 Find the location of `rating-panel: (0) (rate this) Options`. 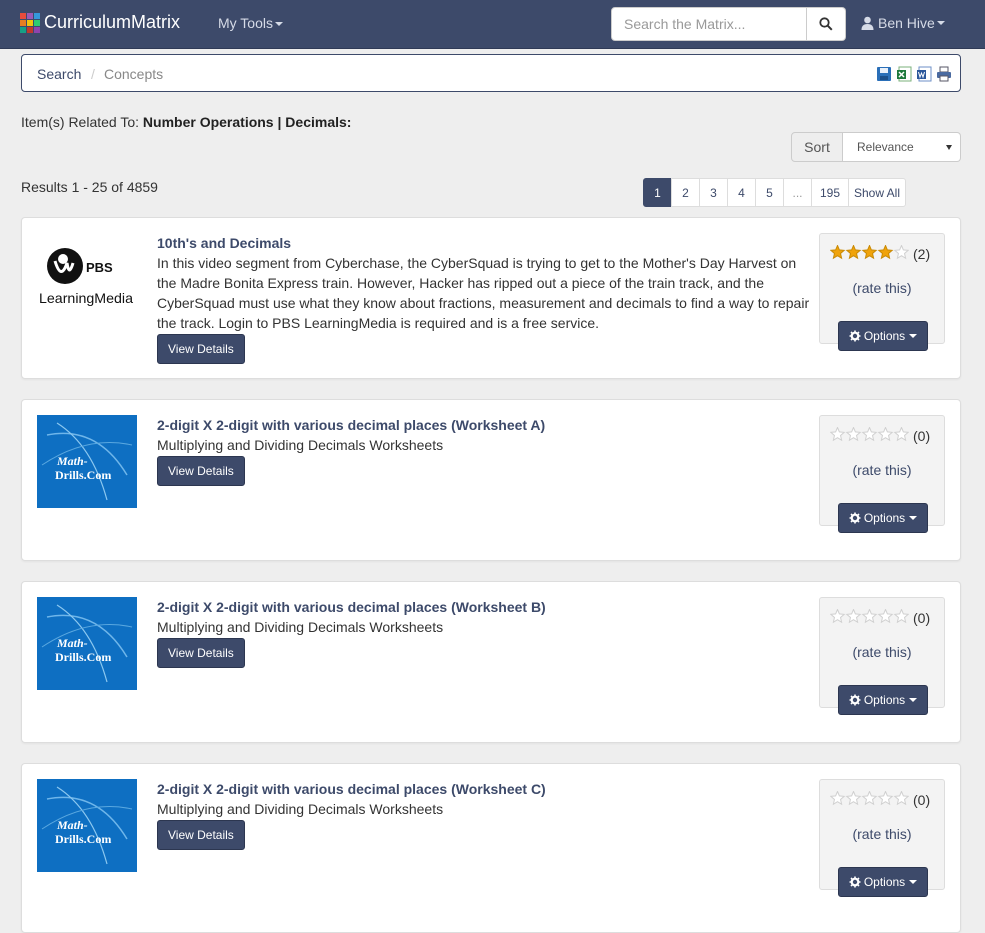

rating-panel: (0) (rate this) Options is located at coordinates (882, 838).